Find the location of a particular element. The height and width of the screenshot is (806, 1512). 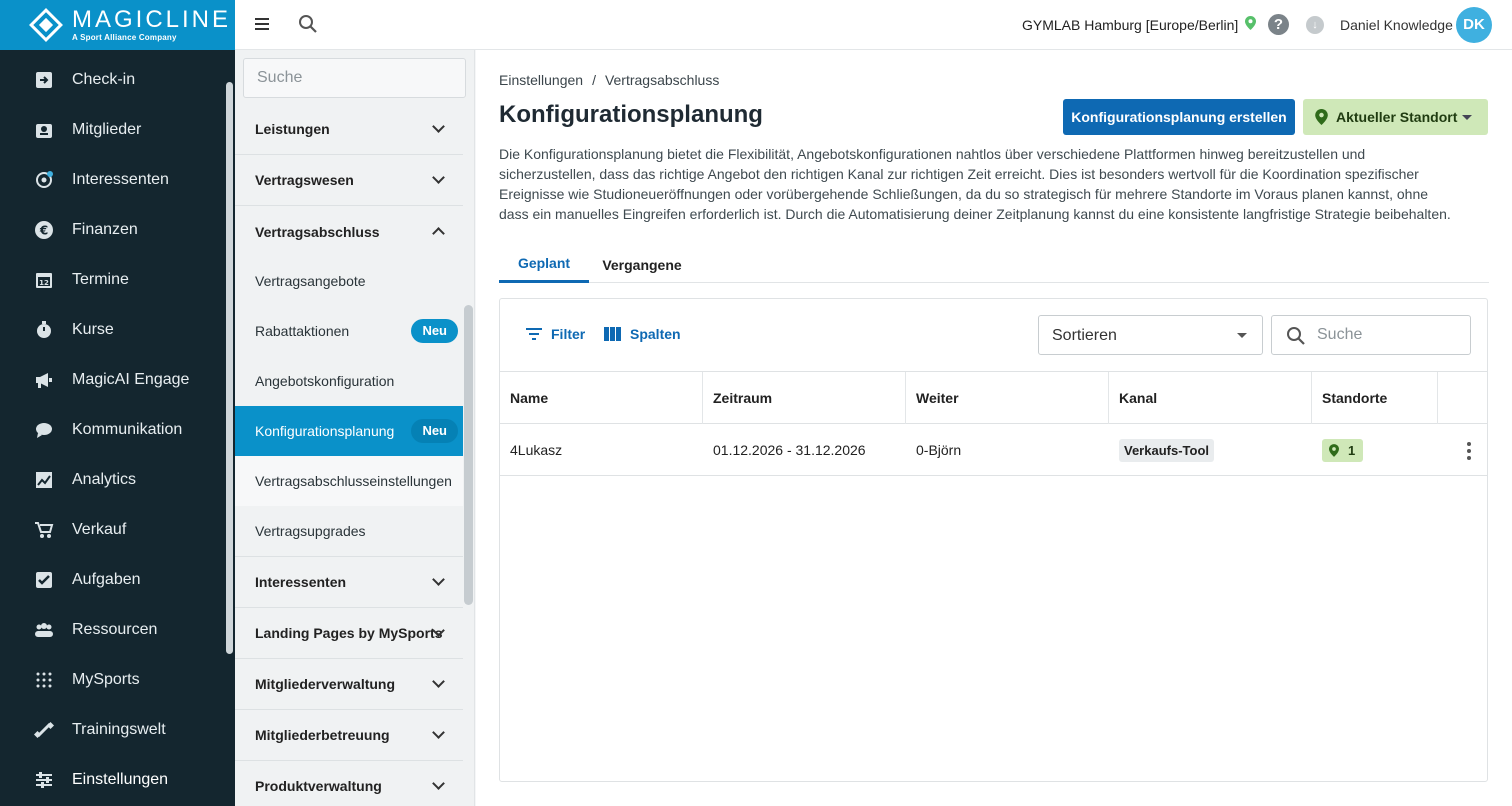

submenu-section-mitgliederbetreuung: Mitgliederbetreuung is located at coordinates (349, 735).